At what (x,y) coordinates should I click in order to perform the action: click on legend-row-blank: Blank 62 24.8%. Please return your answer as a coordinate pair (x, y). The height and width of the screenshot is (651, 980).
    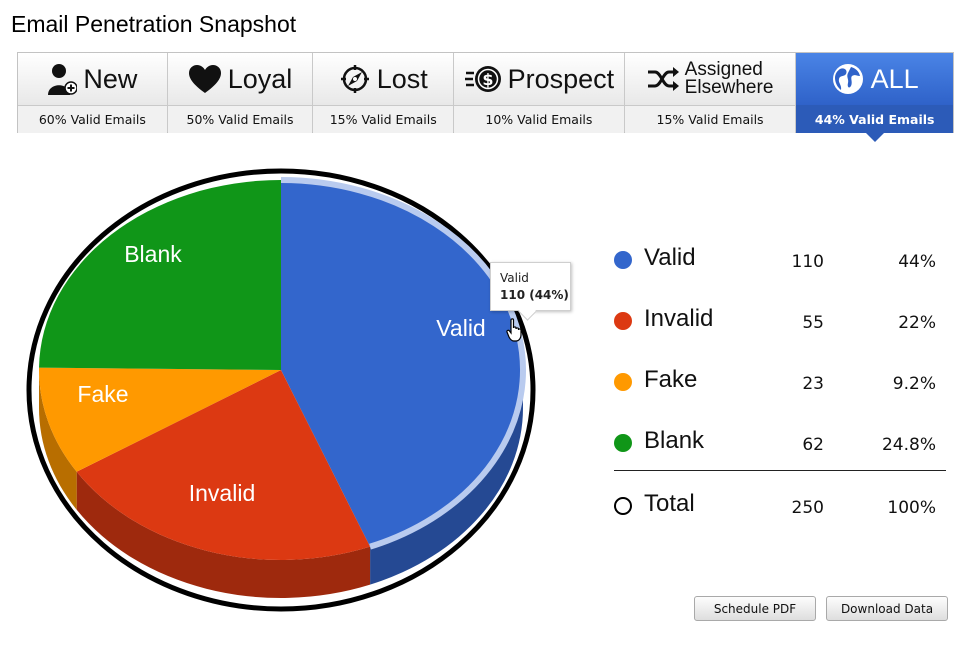
    Looking at the image, I should click on (780, 455).